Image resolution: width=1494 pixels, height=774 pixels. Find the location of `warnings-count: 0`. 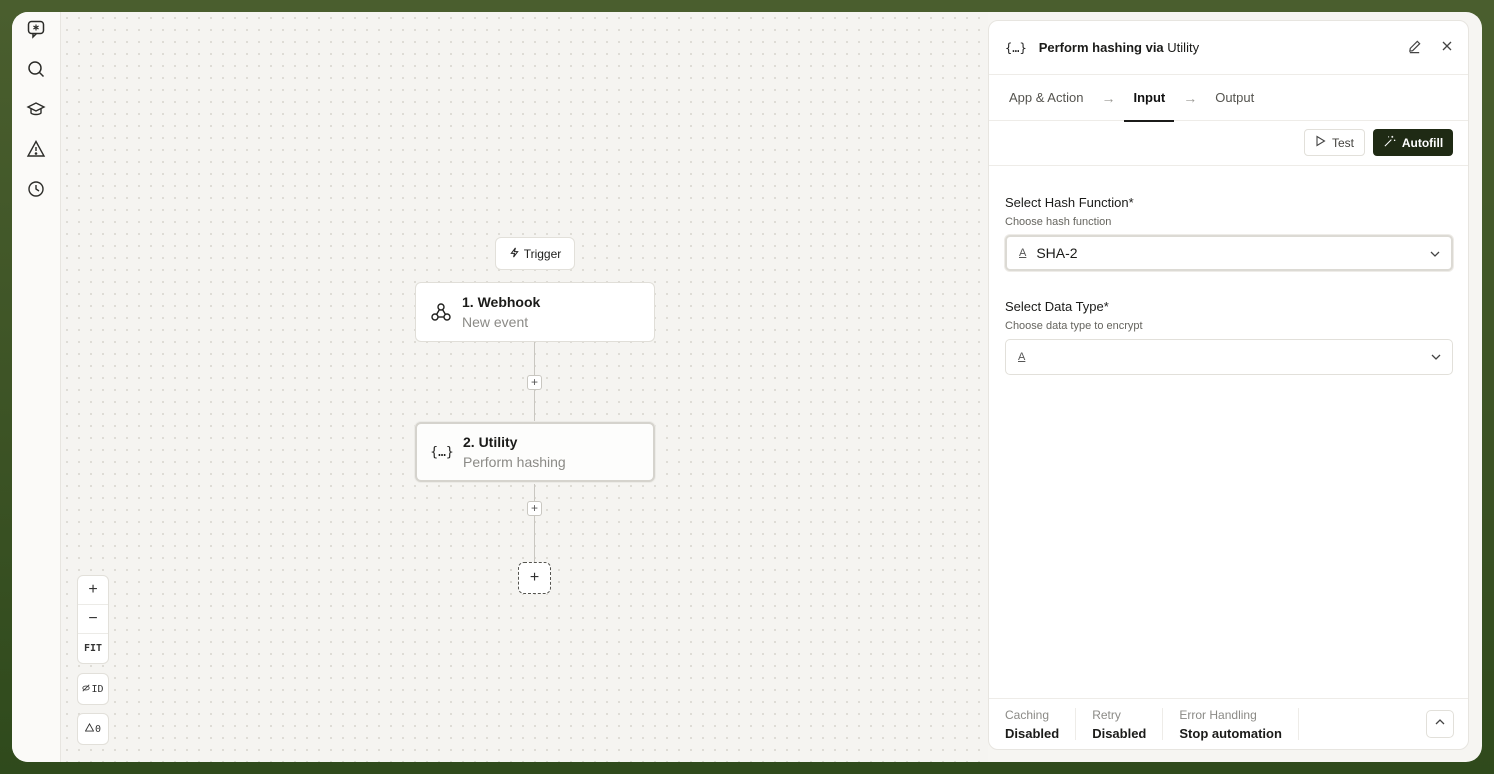

warnings-count: 0 is located at coordinates (98, 729).